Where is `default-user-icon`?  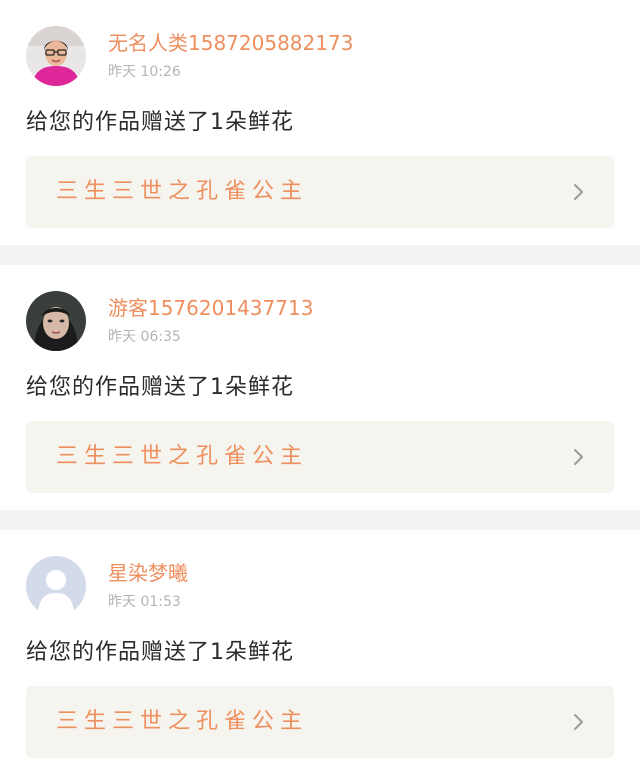
default-user-icon is located at coordinates (56, 586).